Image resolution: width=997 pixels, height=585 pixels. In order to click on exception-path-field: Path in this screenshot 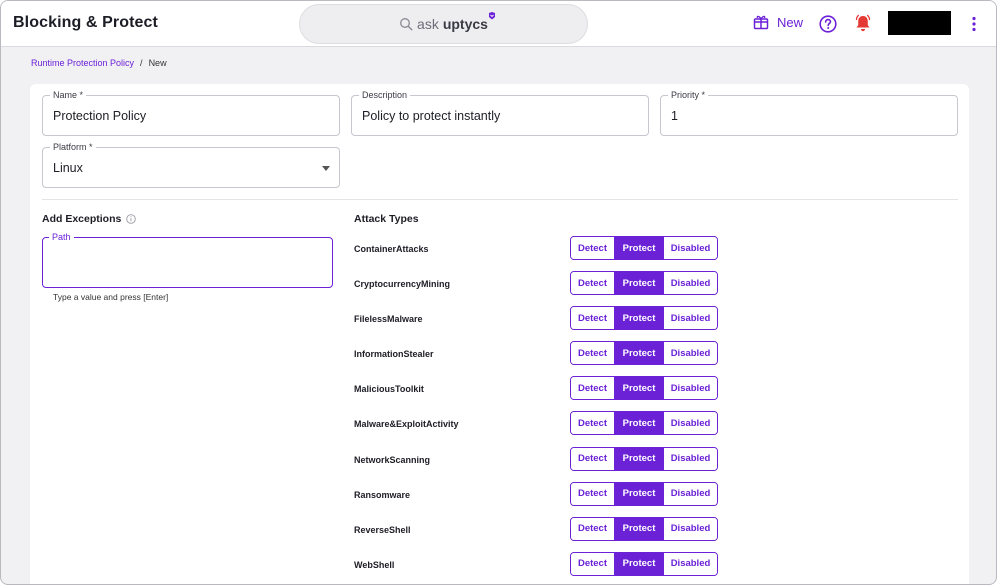, I will do `click(187, 260)`.